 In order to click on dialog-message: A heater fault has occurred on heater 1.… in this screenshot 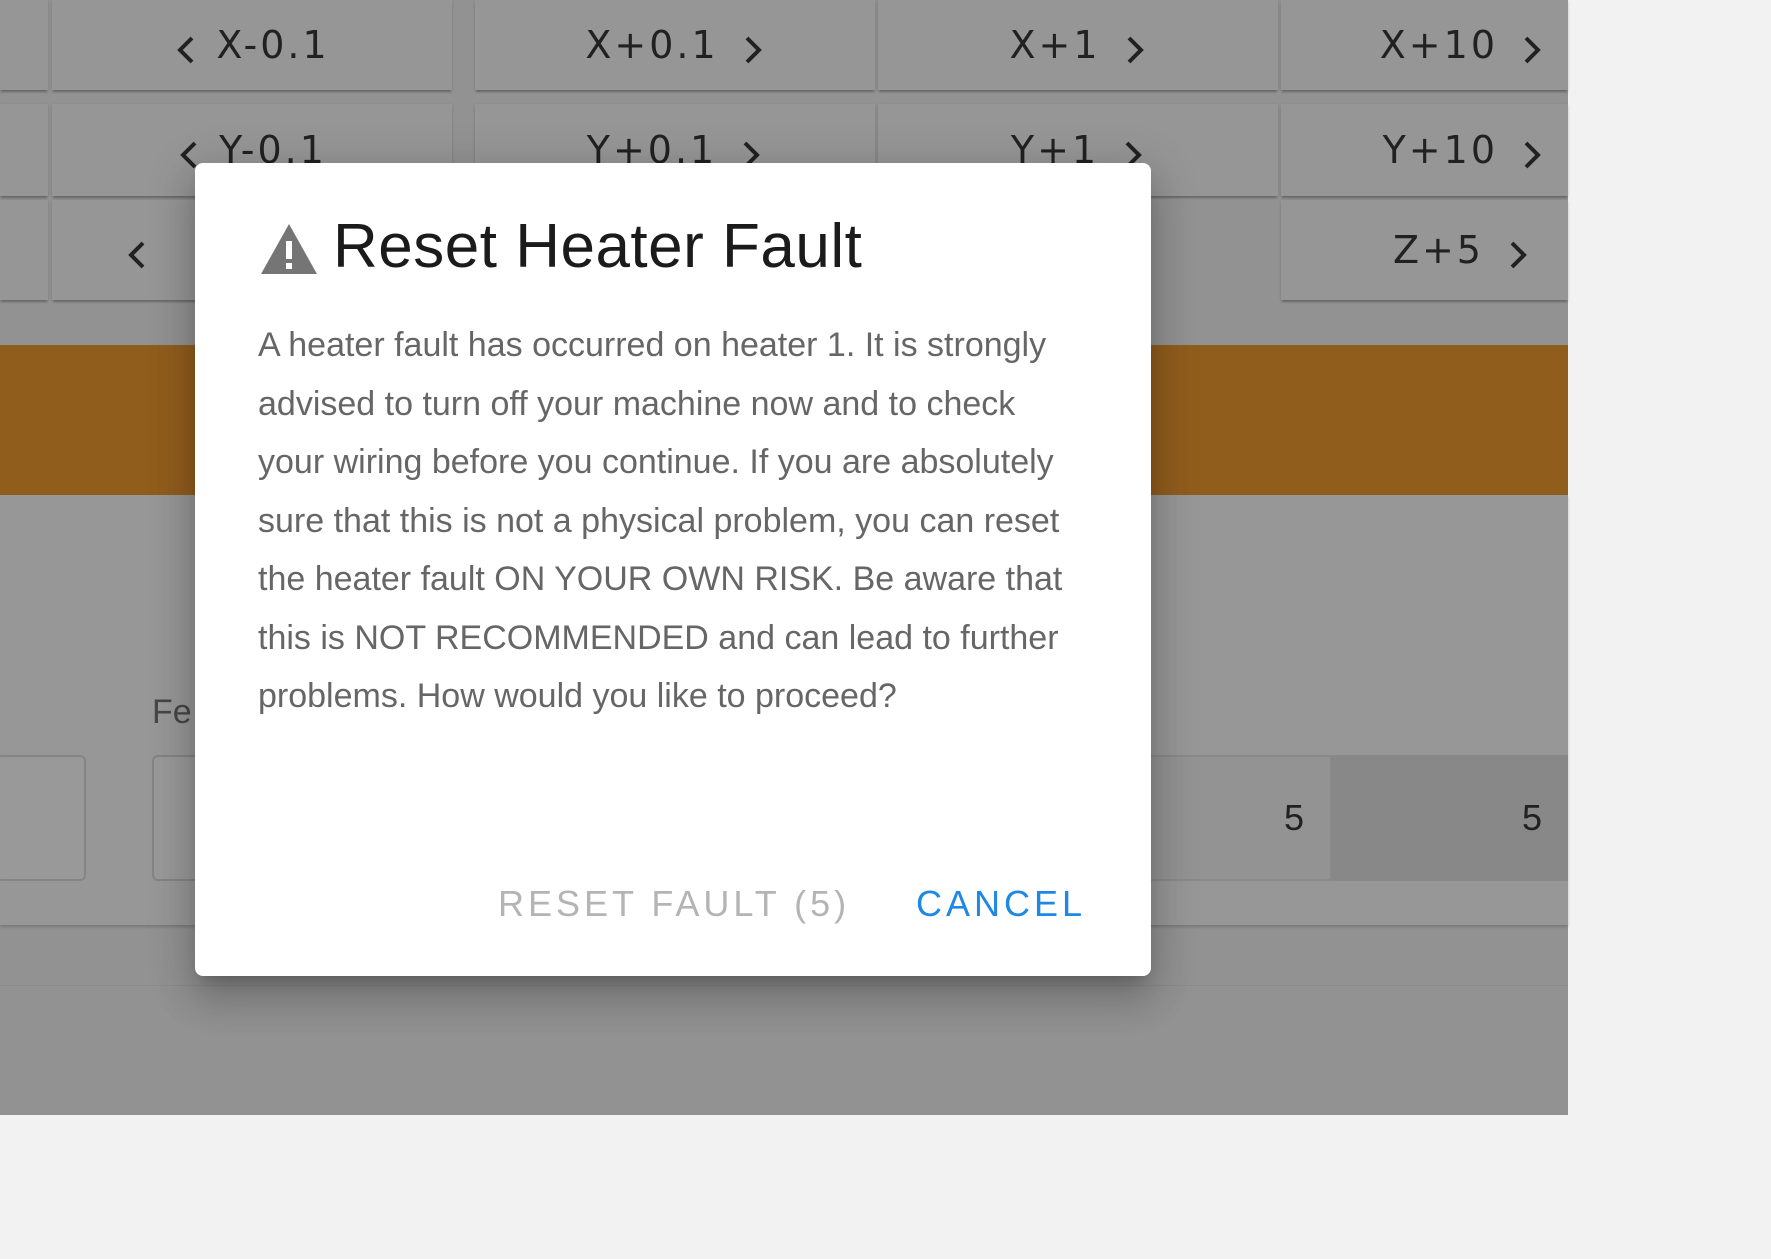, I will do `click(660, 520)`.